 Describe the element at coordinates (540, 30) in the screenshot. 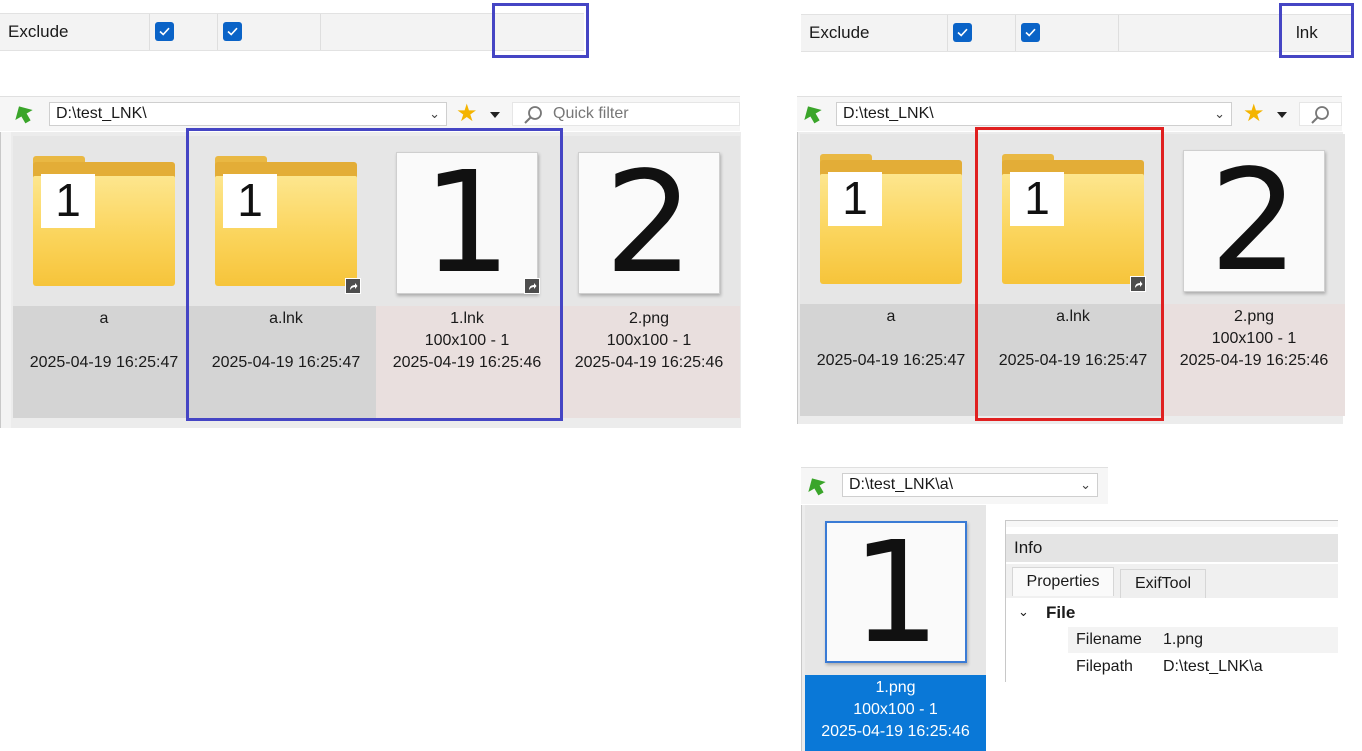

I see `highlight-exclude-value-left` at that location.